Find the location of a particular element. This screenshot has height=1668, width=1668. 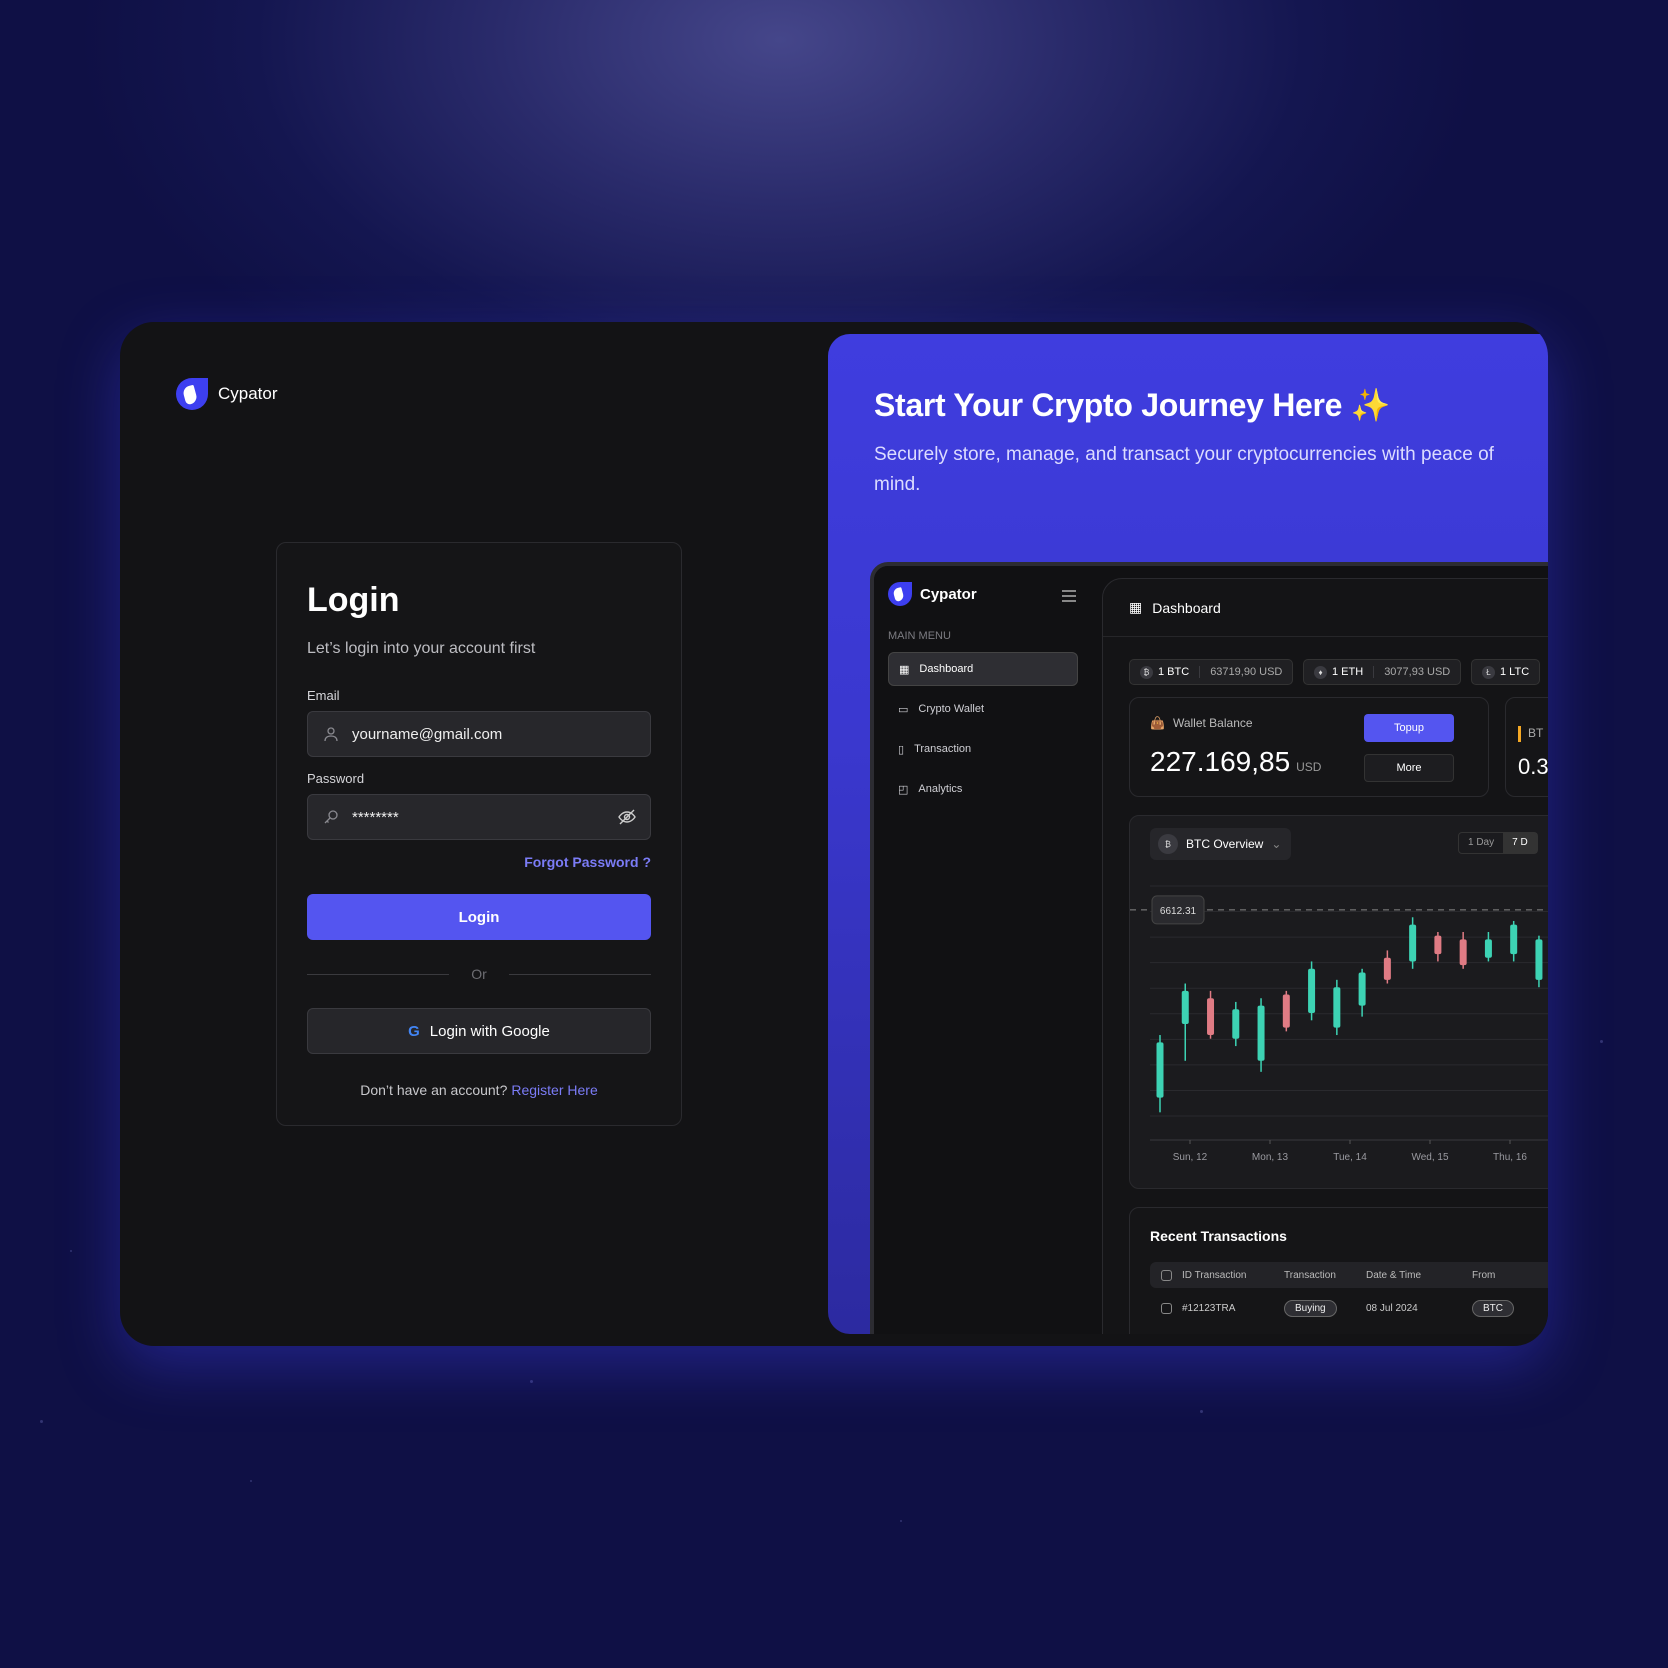

accent-bar is located at coordinates (1519, 734).